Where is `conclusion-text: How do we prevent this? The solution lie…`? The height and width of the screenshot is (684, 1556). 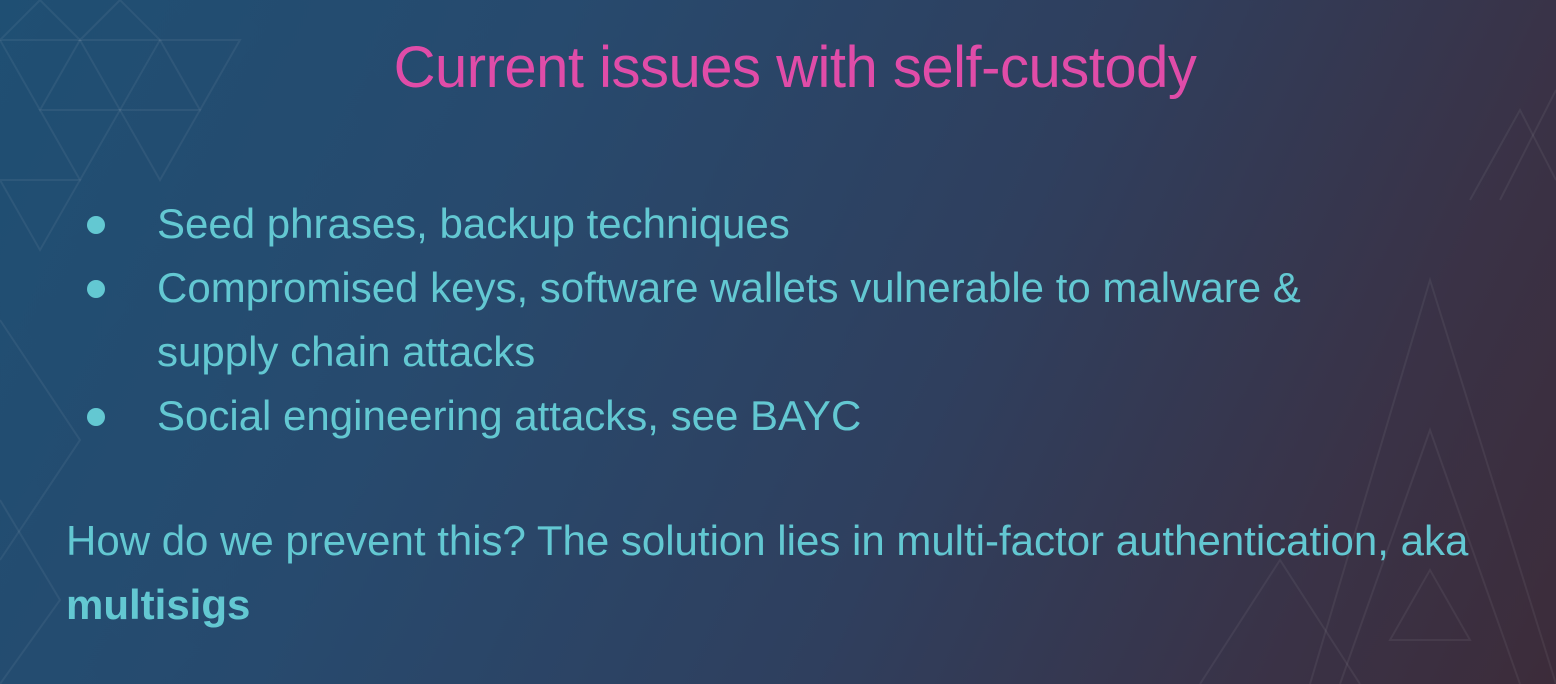 conclusion-text: How do we prevent this? The solution lie… is located at coordinates (767, 540).